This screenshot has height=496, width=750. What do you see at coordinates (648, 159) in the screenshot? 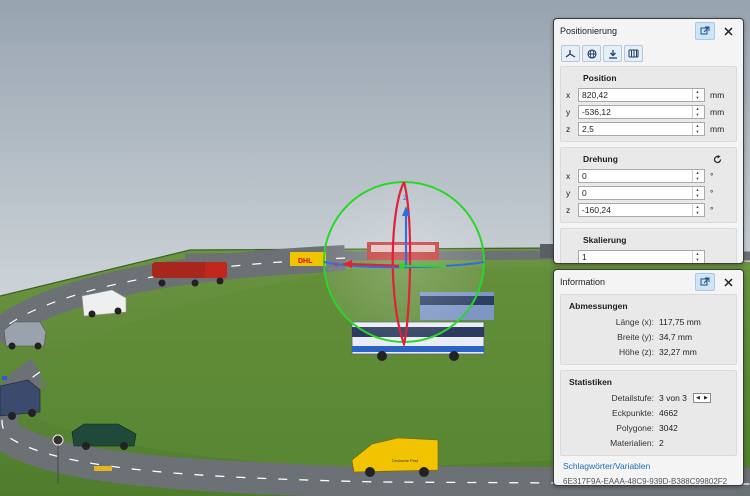
I see `rotation-title: Drehung` at bounding box center [648, 159].